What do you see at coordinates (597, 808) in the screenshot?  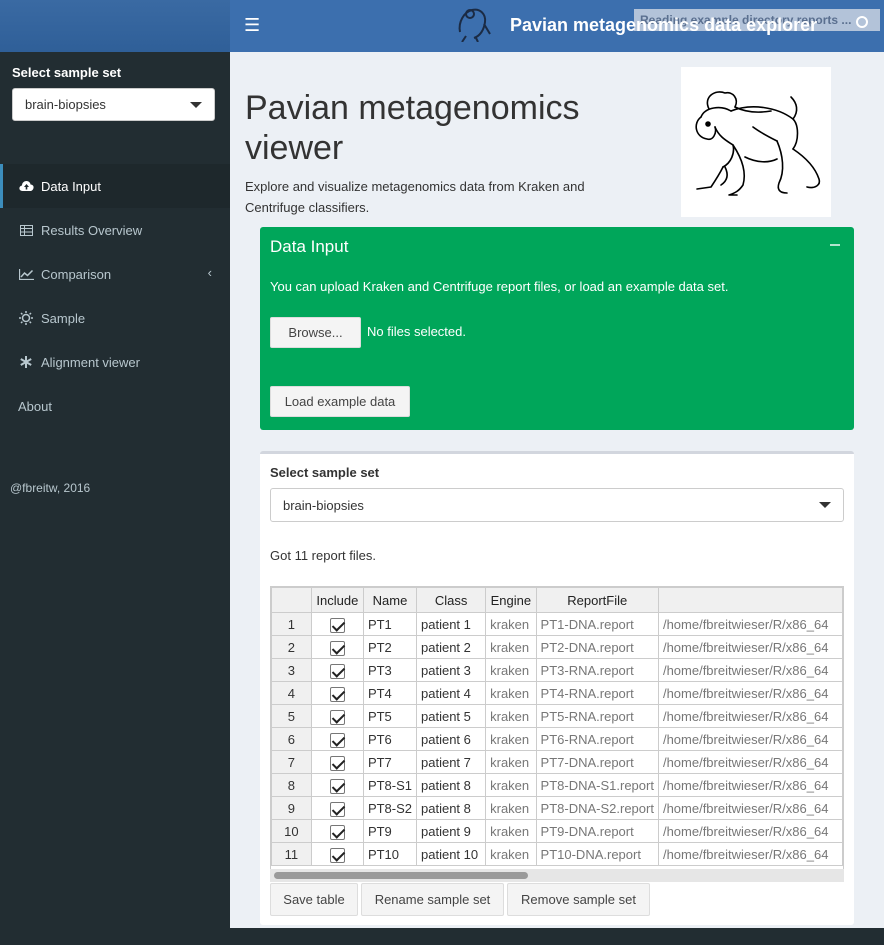 I see `table-cell: PT8-DNA-S2.report` at bounding box center [597, 808].